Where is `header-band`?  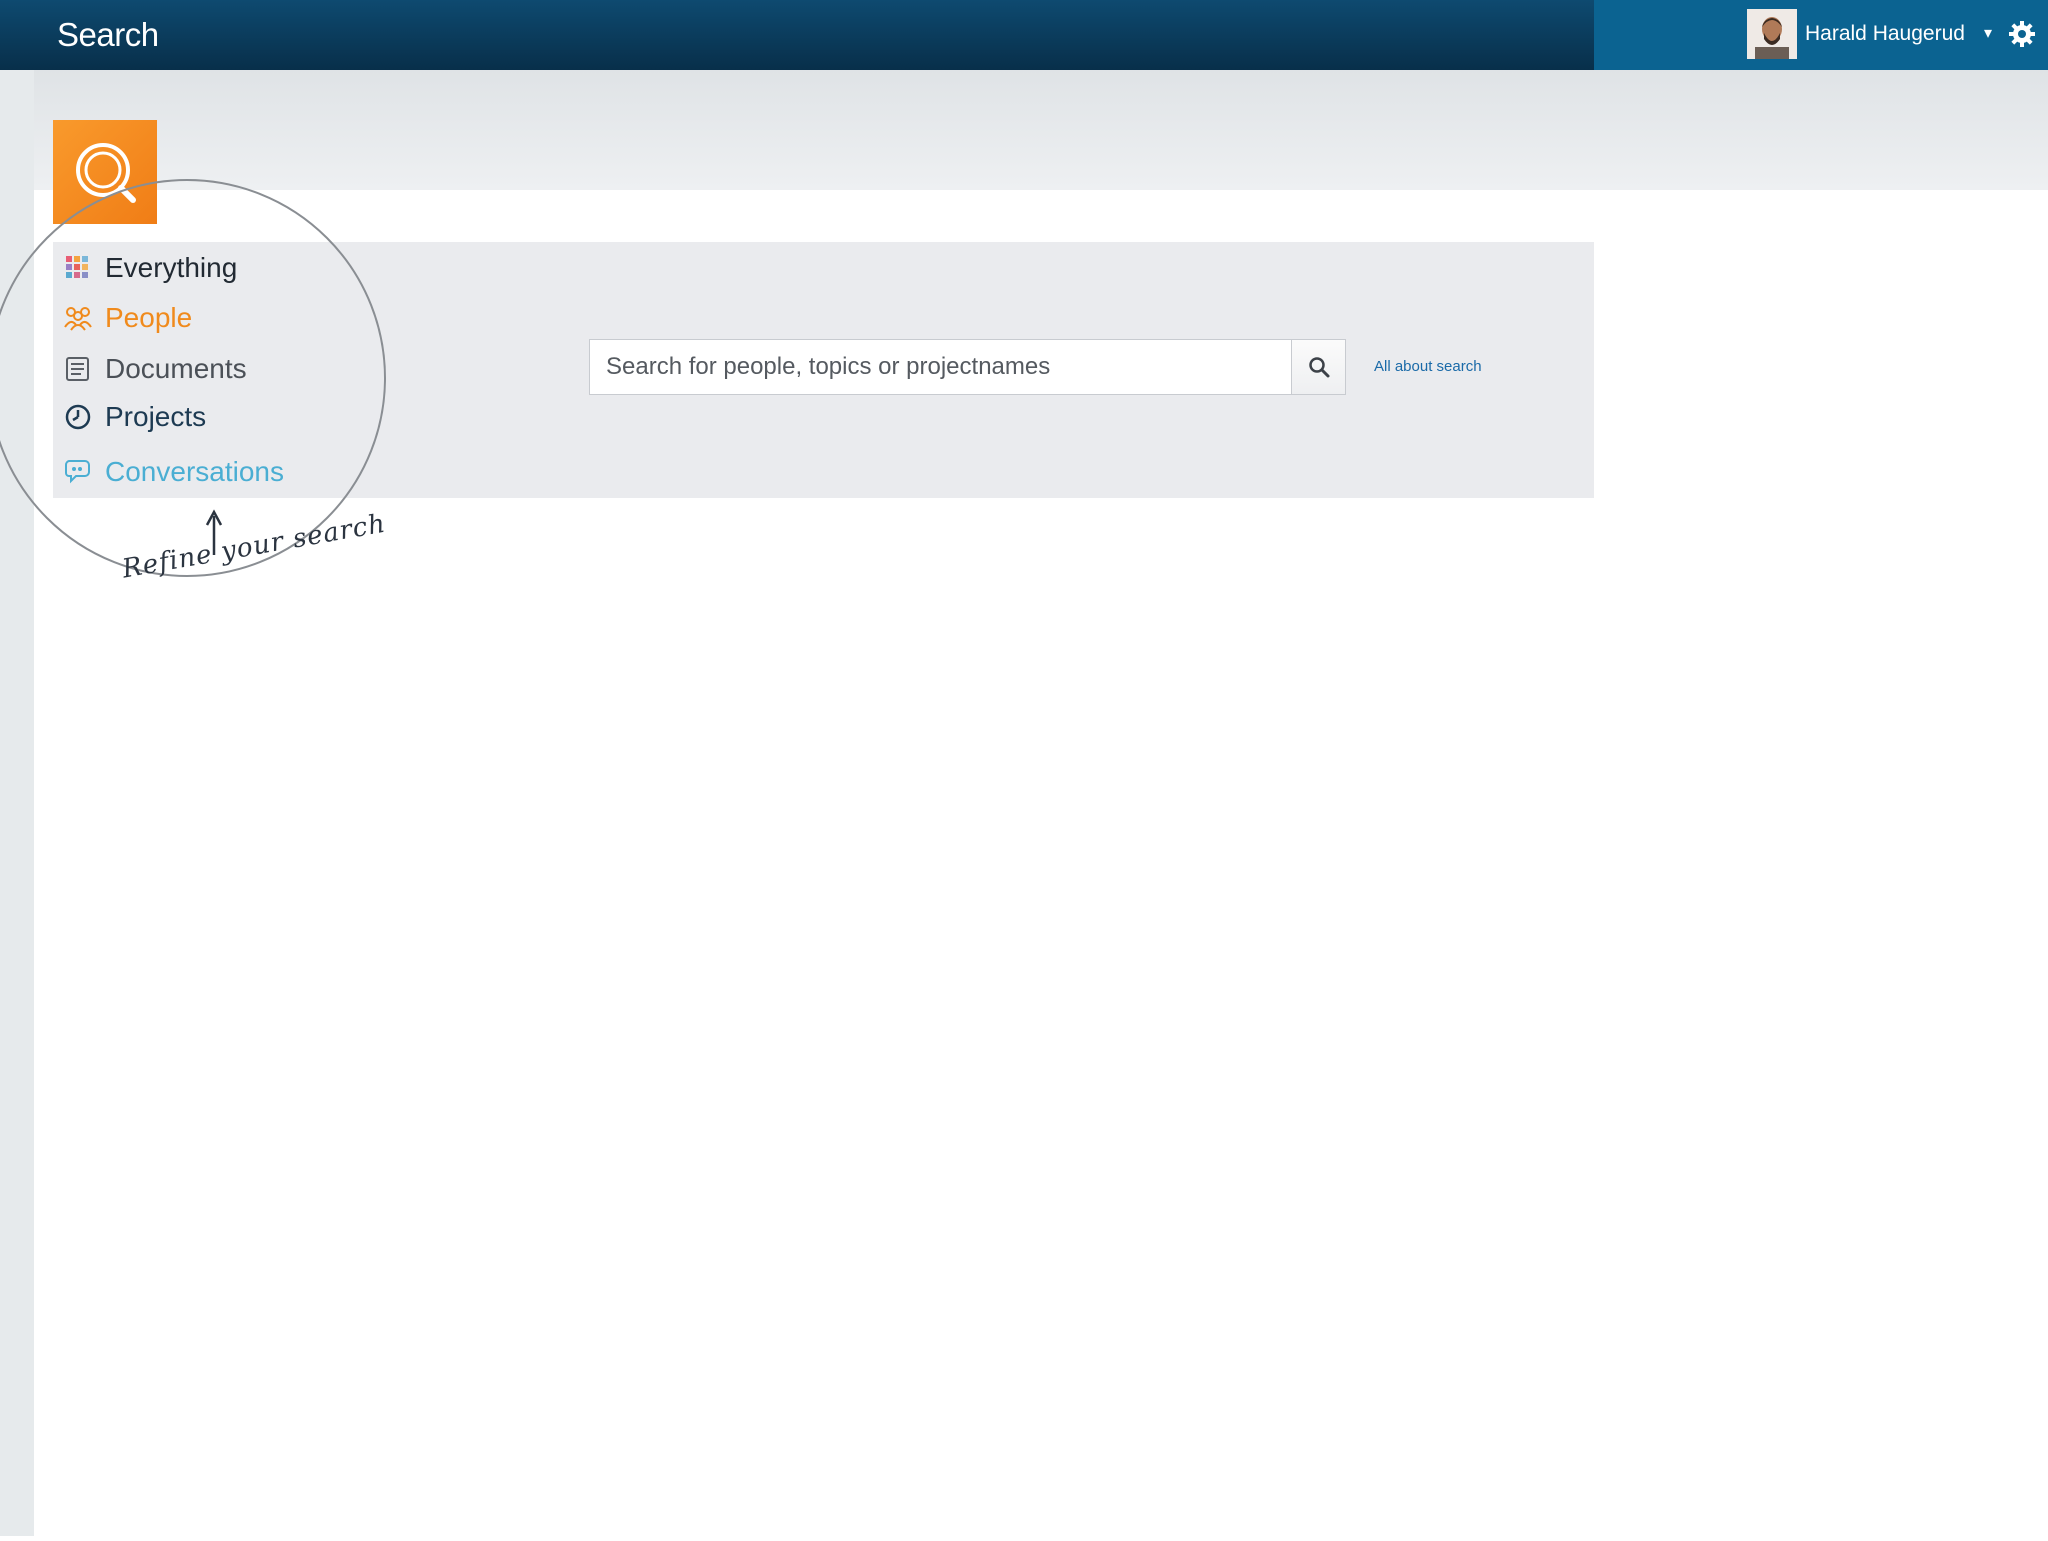 header-band is located at coordinates (1024, 130).